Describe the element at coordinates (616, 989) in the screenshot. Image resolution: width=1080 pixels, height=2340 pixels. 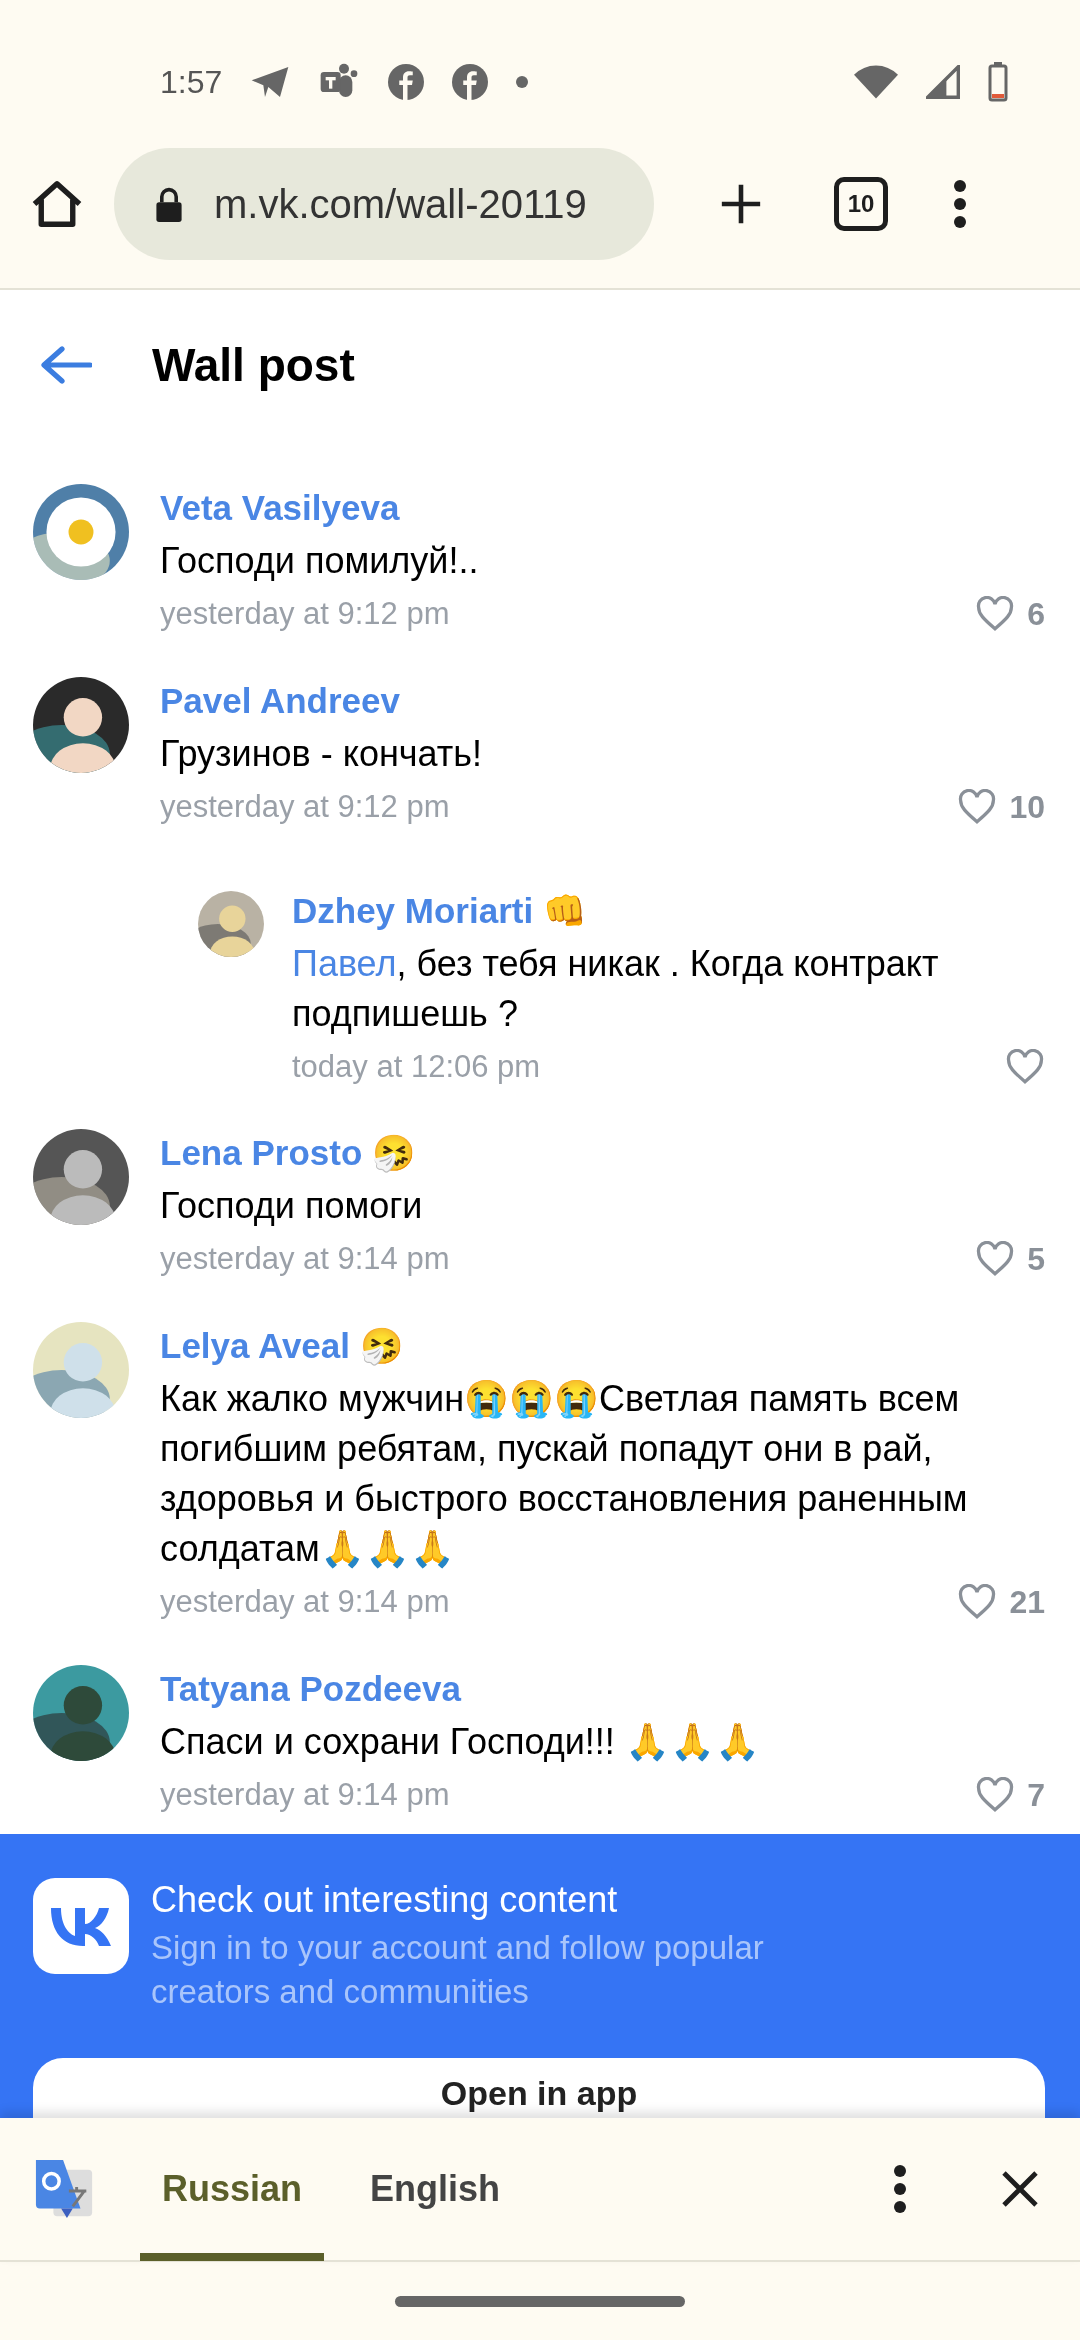
I see `comment-text: Павел, без тебя никак . Когда контракт подпишешь ?` at that location.